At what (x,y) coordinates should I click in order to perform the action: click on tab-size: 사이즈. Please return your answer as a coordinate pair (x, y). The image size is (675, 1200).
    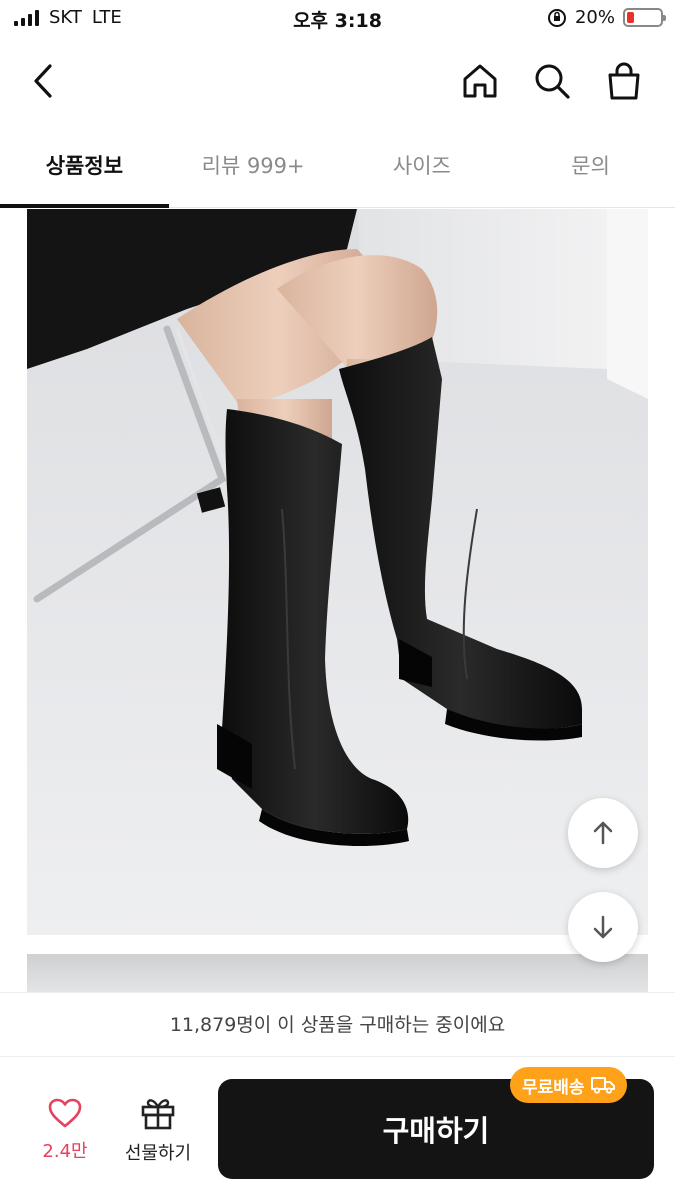
    Looking at the image, I should click on (422, 166).